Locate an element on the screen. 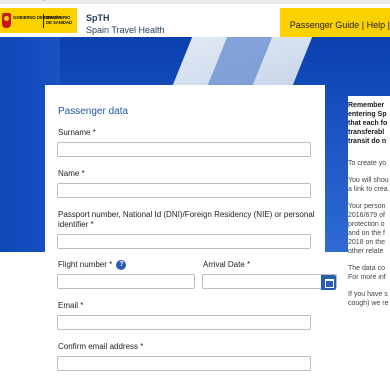 The width and height of the screenshot is (390, 390). logo-divider is located at coordinates (43, 21).